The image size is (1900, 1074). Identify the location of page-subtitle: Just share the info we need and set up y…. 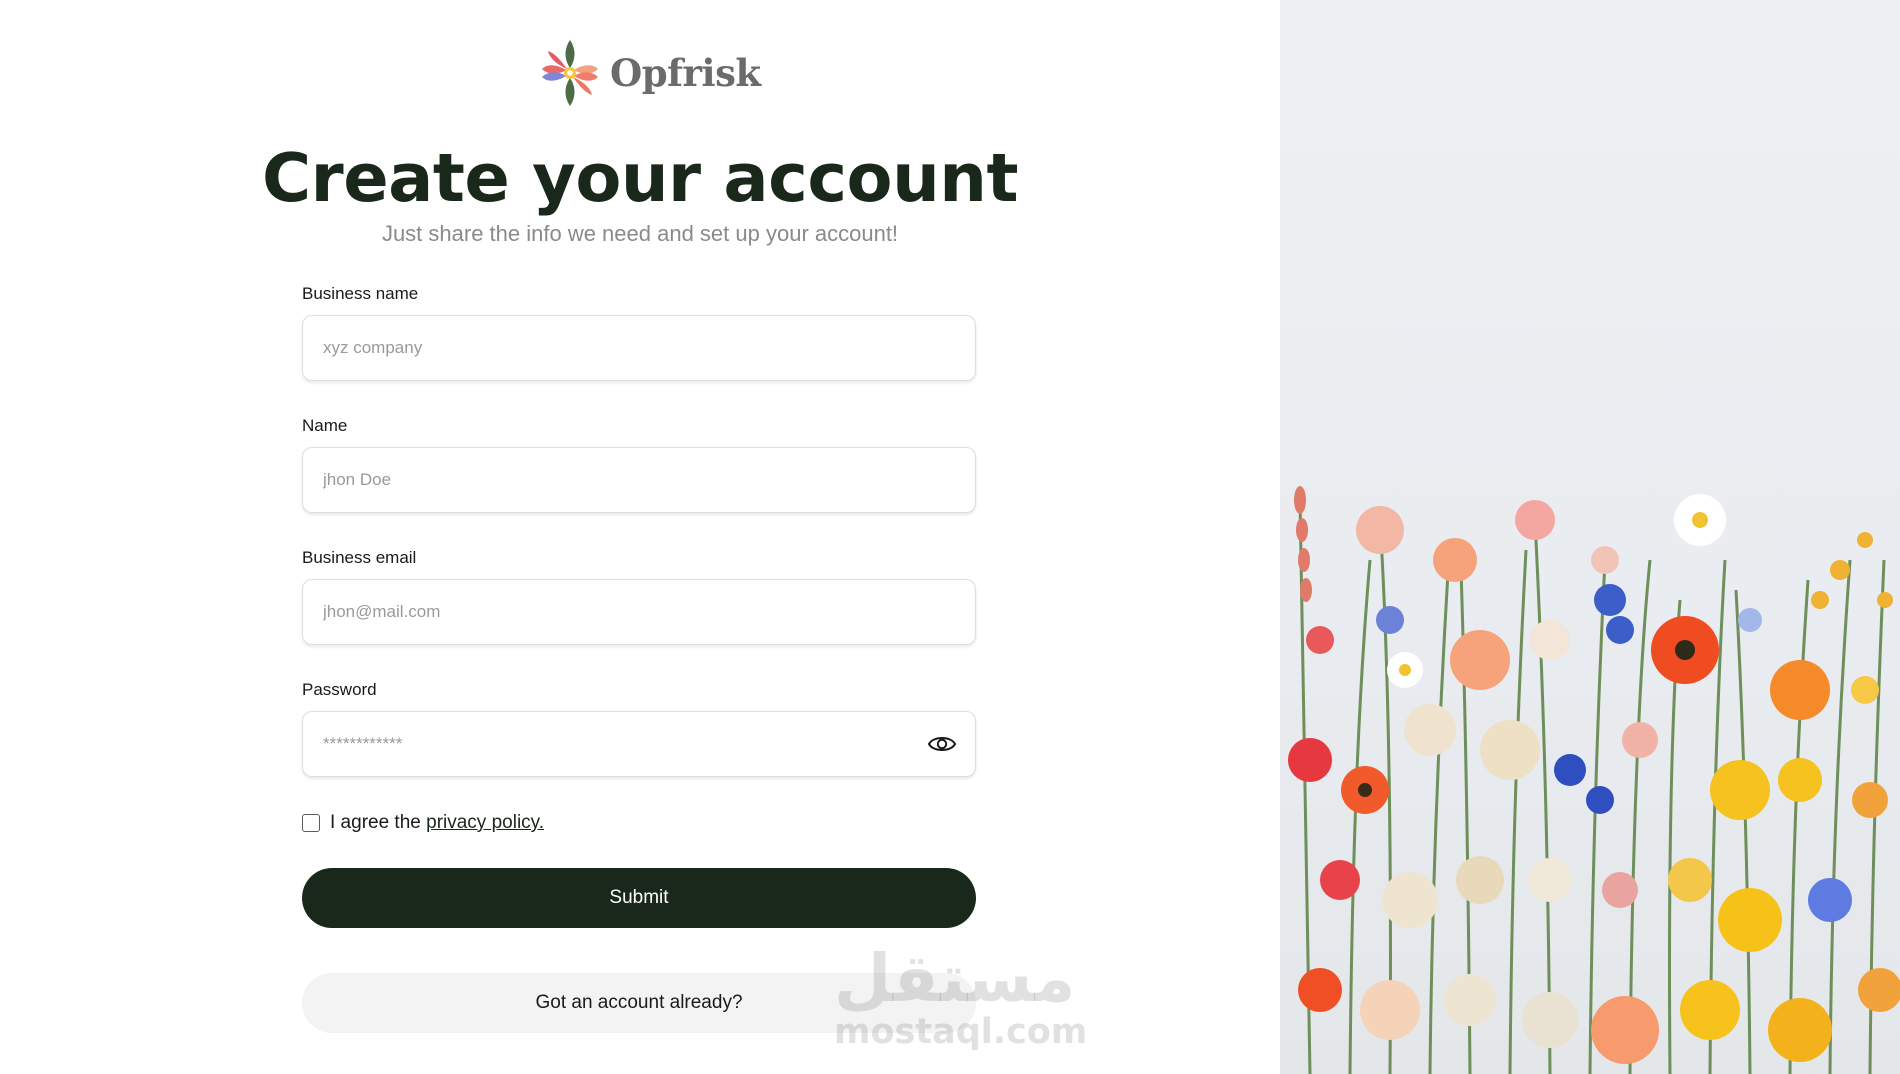
(640, 233).